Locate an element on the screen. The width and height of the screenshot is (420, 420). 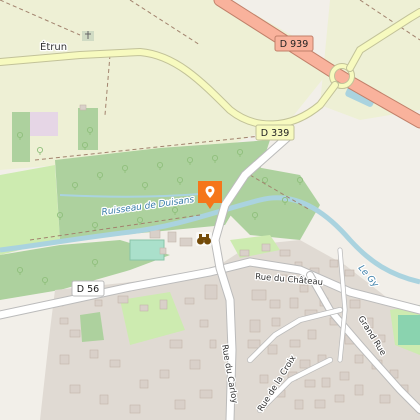
shield-d939: D 939 is located at coordinates (294, 43).